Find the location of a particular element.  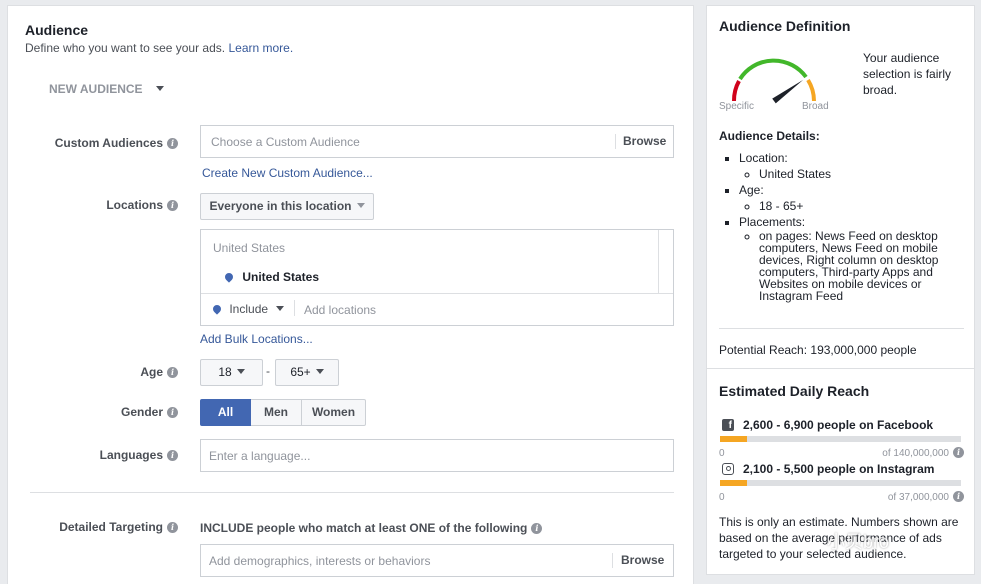

gender-women-button: Women is located at coordinates (334, 412).